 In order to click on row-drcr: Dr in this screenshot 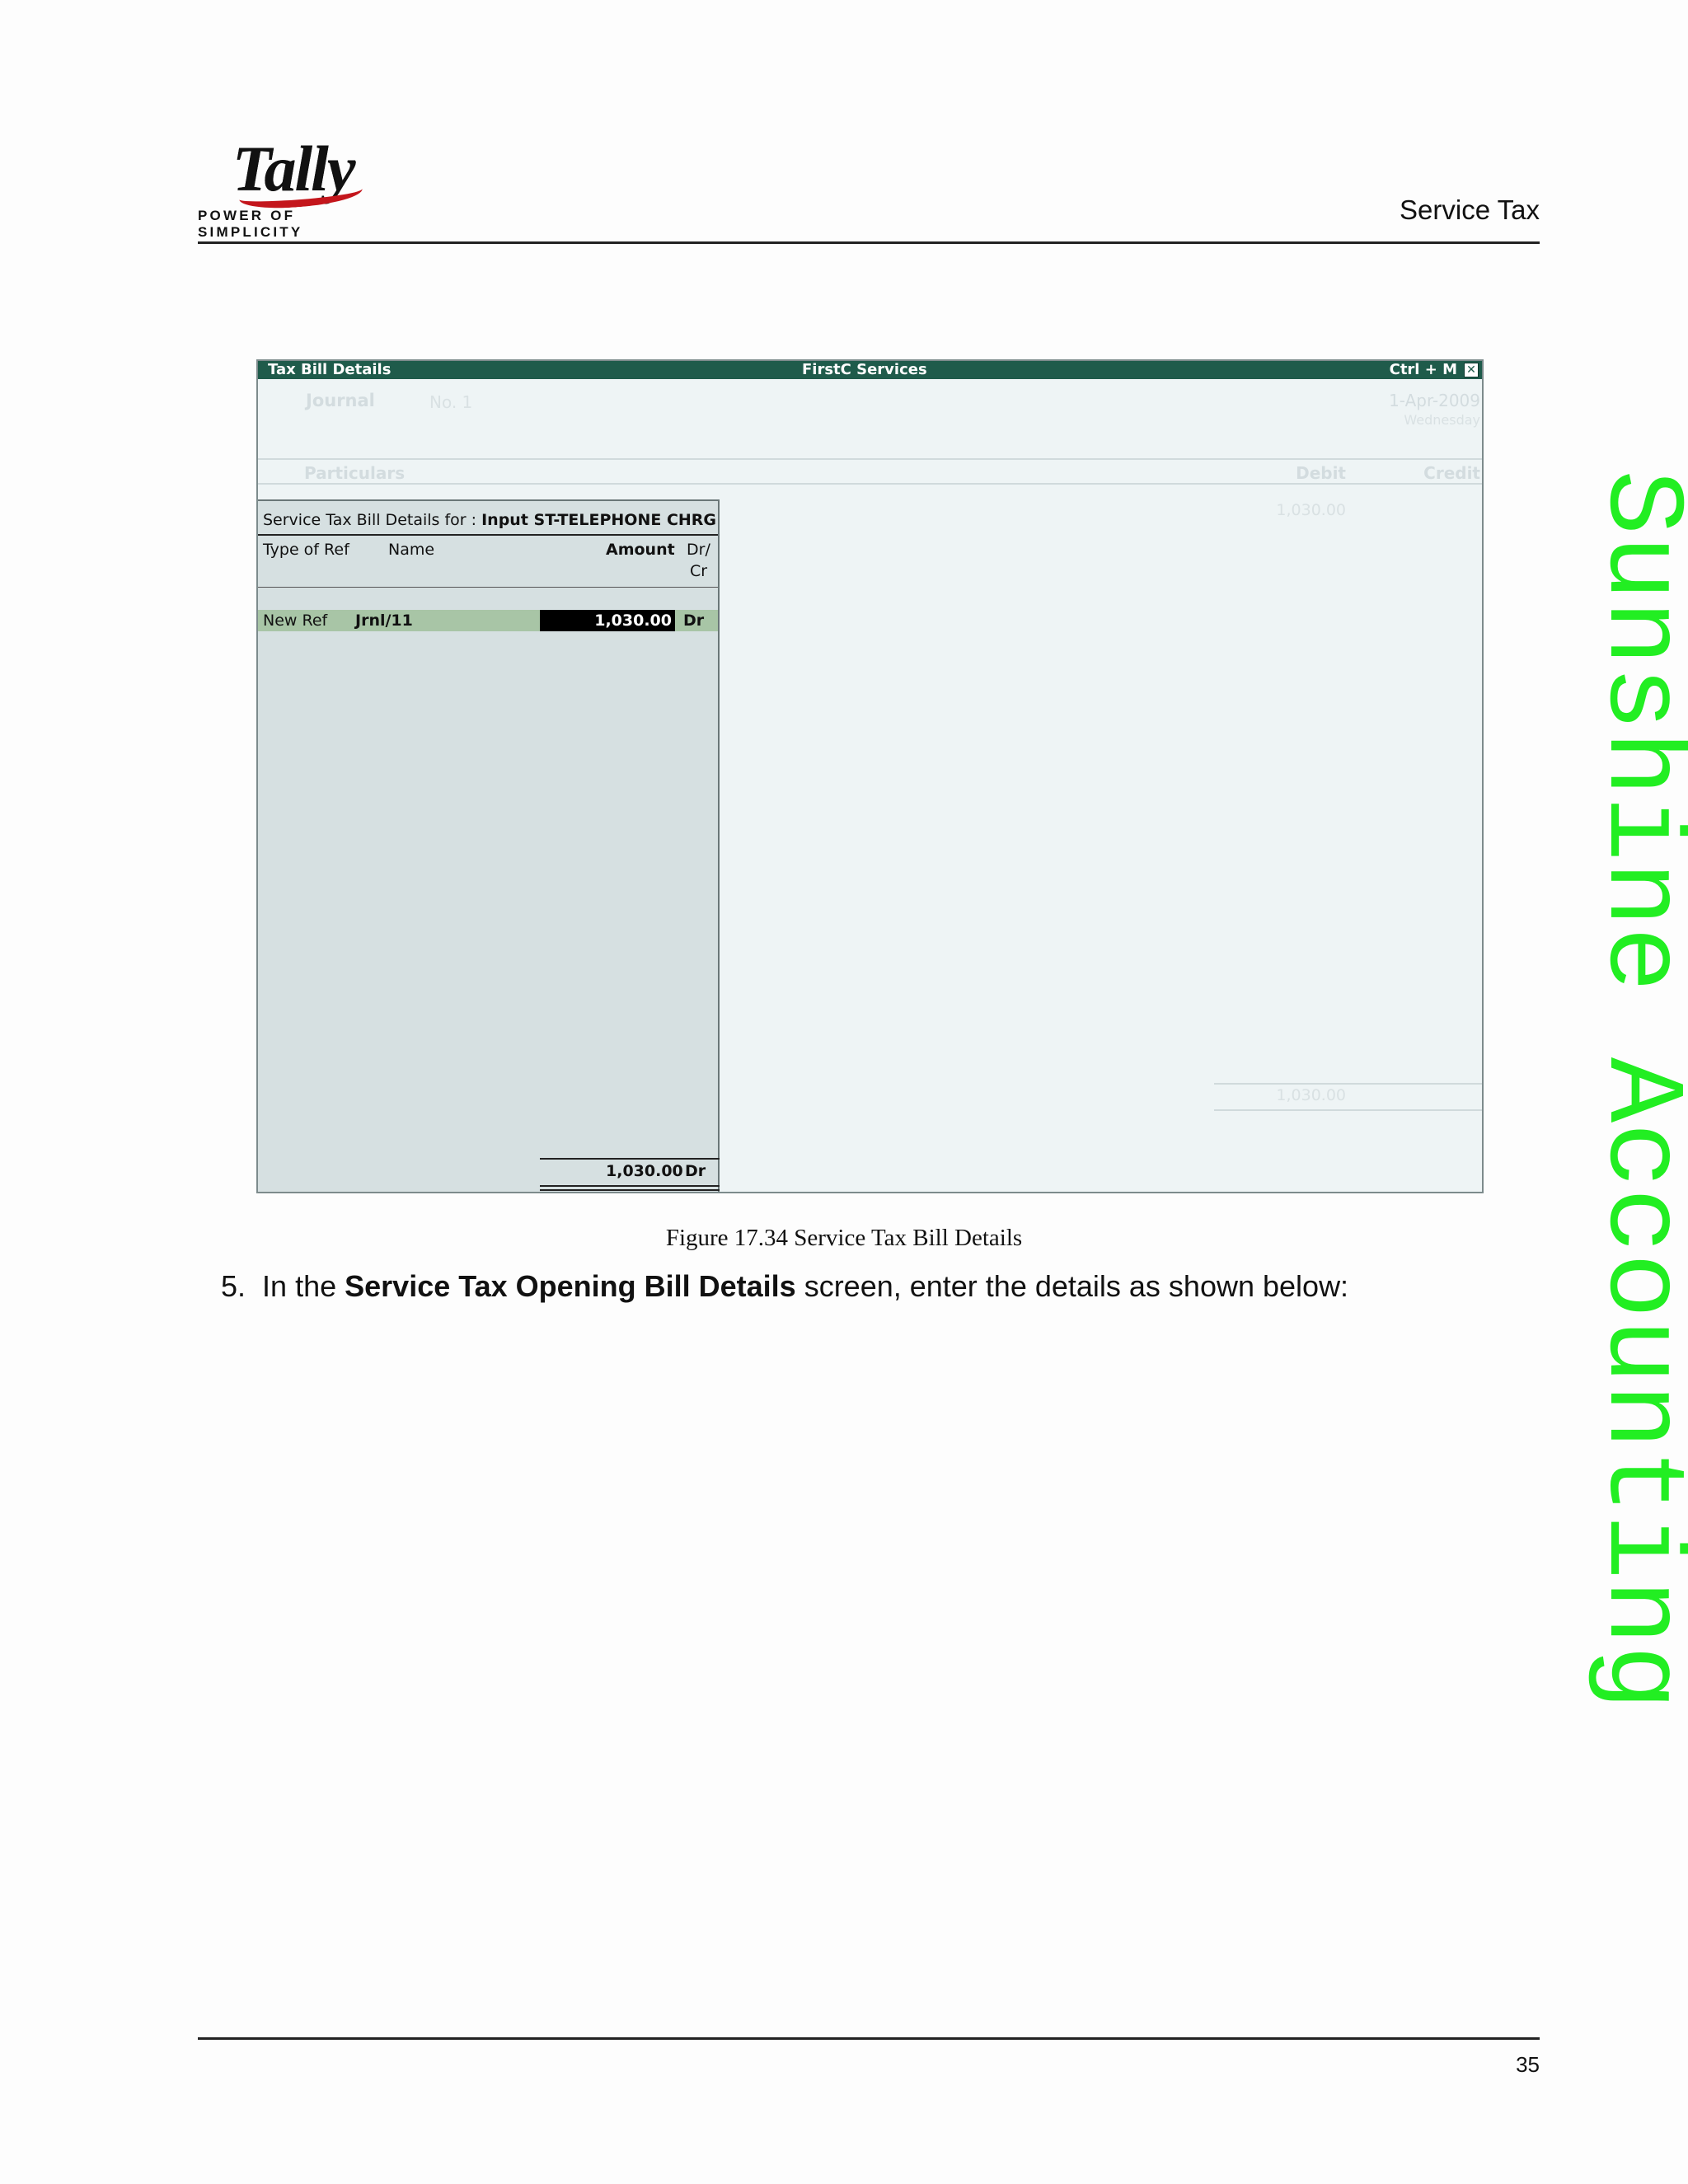, I will do `click(694, 621)`.